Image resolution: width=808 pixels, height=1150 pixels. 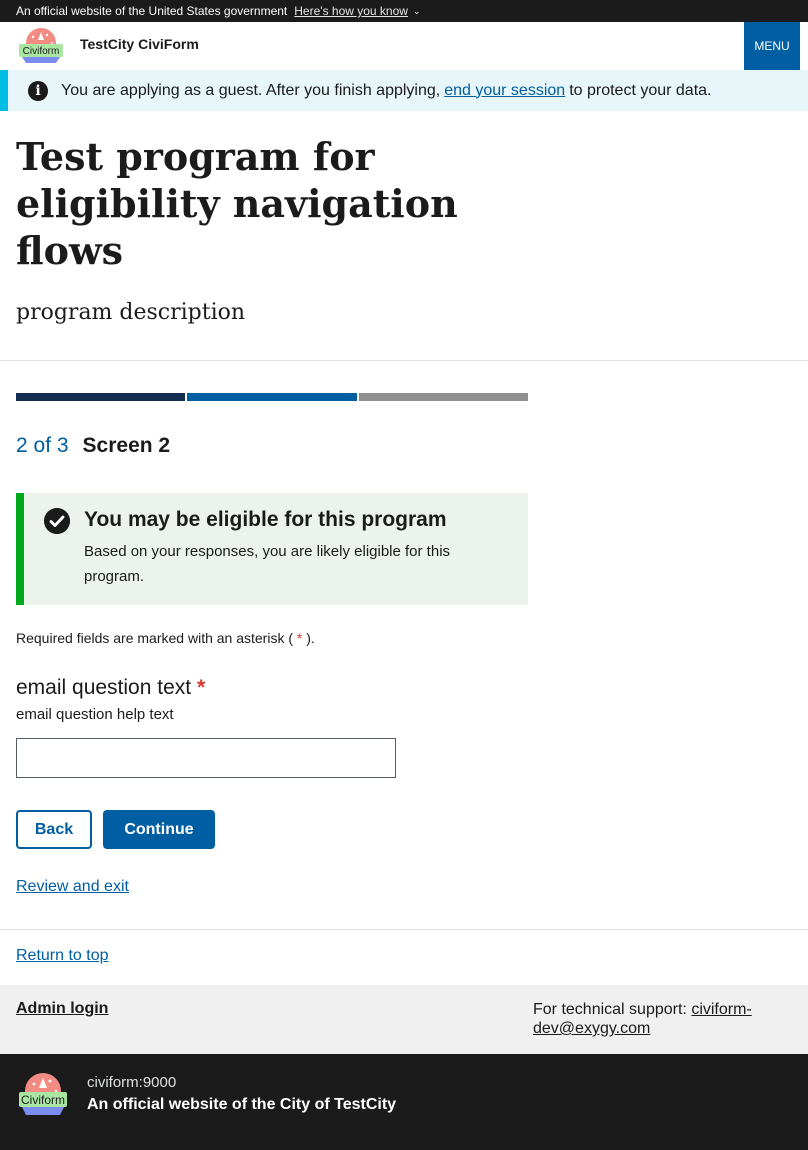 I want to click on admin-login-link: Admin login, so click(x=62, y=1009).